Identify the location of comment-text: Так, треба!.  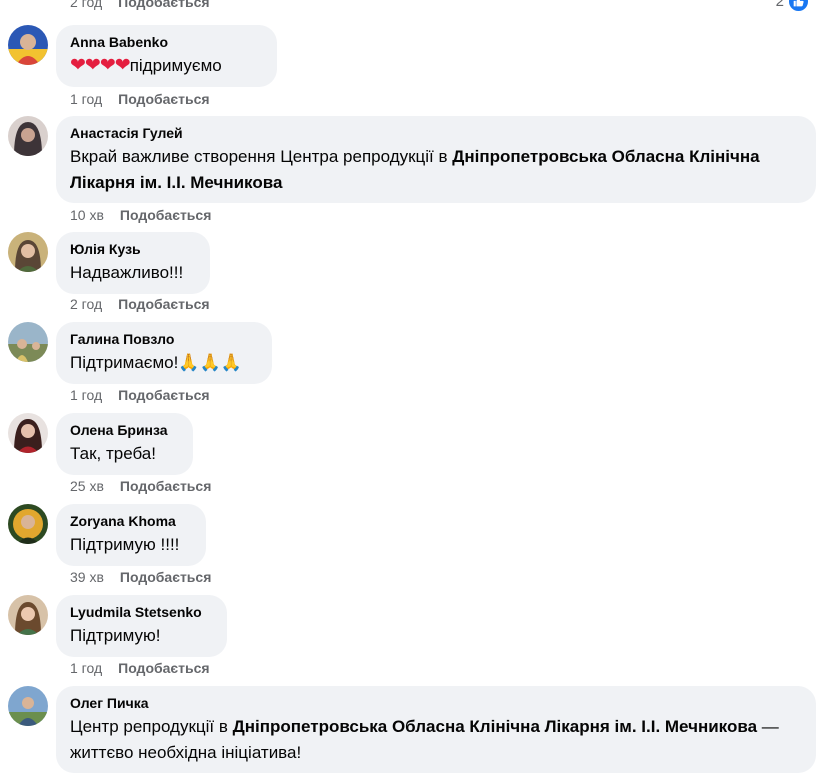
(113, 453).